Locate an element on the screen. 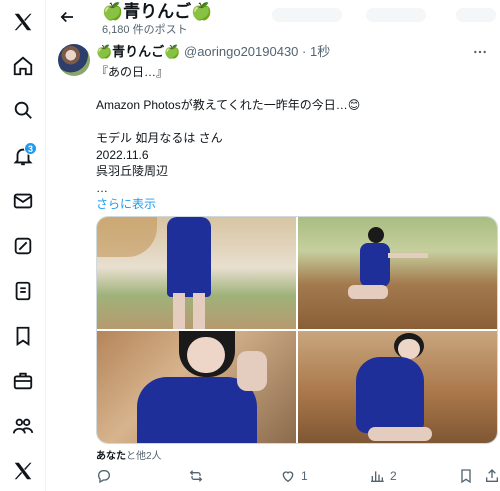 This screenshot has width=500, height=491. views-count: 2 is located at coordinates (393, 476).